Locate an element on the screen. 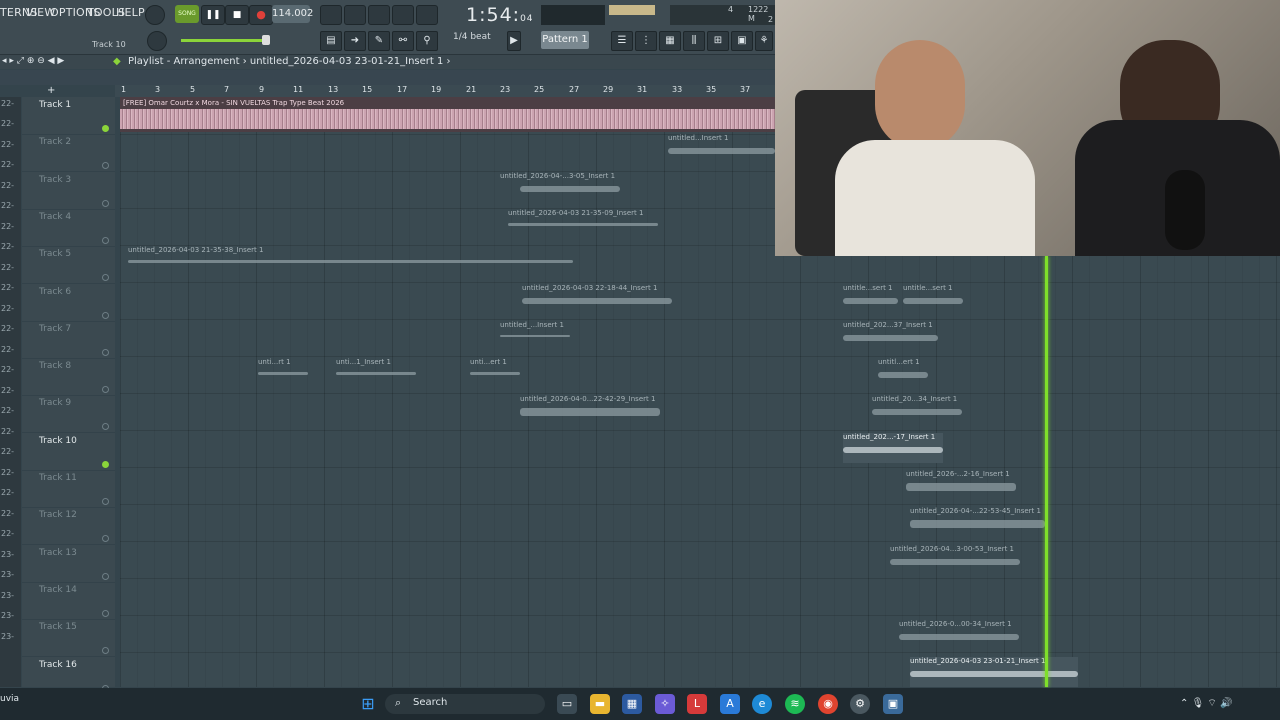 This screenshot has height=720, width=1280. track-header: Track 3 is located at coordinates (68, 191).